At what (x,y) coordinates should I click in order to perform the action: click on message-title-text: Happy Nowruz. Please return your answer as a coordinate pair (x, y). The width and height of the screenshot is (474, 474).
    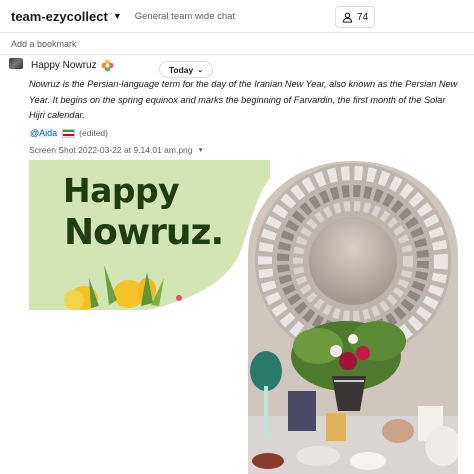
    Looking at the image, I should click on (64, 65).